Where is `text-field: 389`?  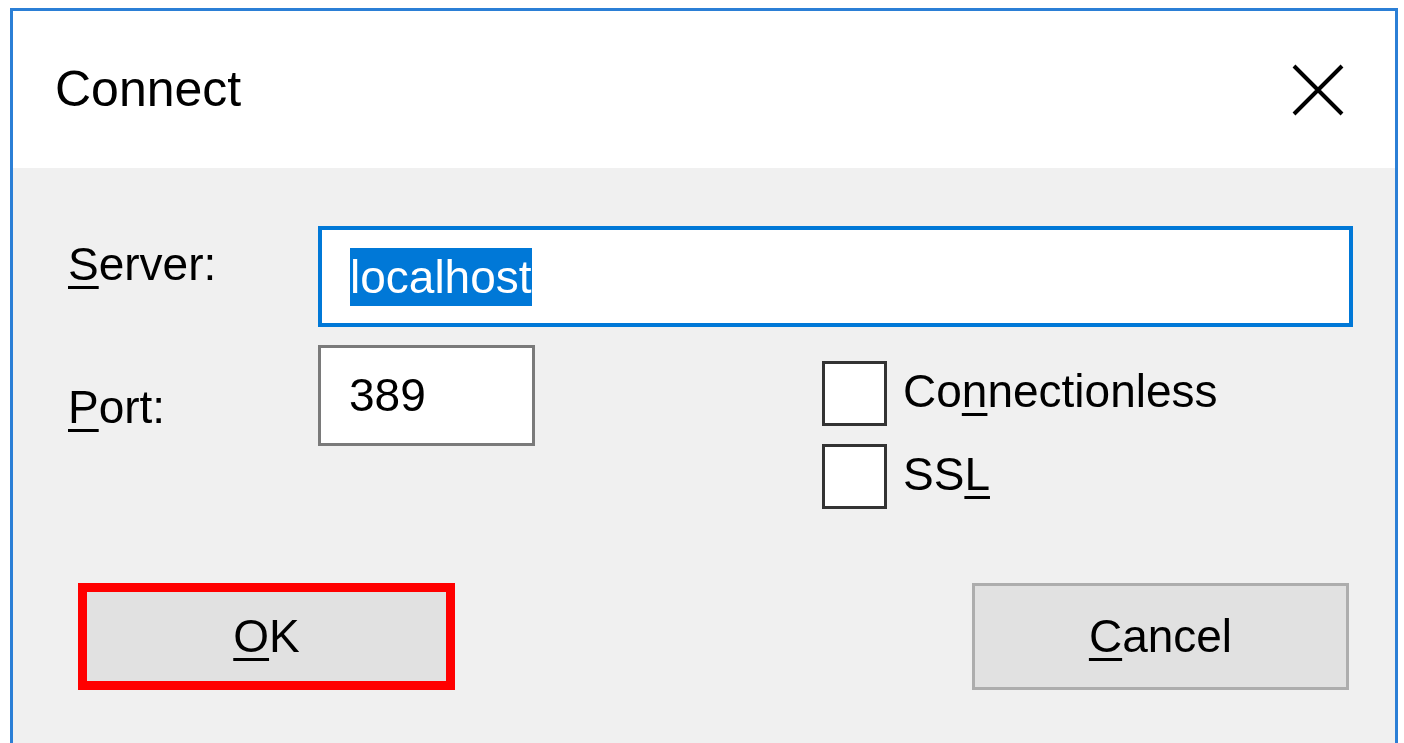 text-field: 389 is located at coordinates (426, 395).